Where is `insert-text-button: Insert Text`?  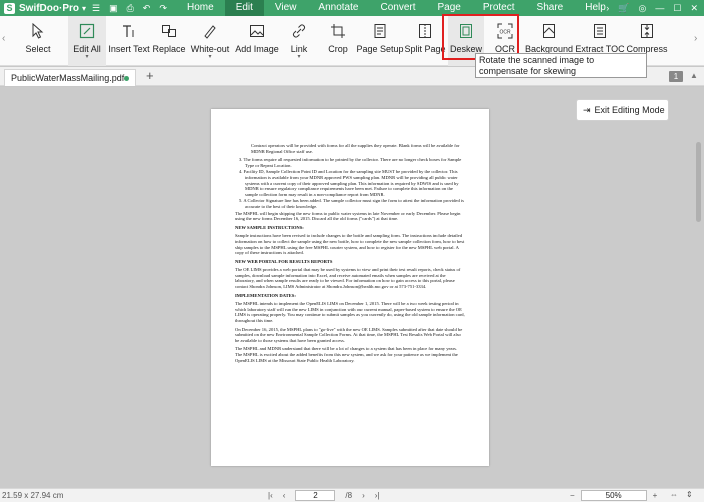 insert-text-button: Insert Text is located at coordinates (129, 41).